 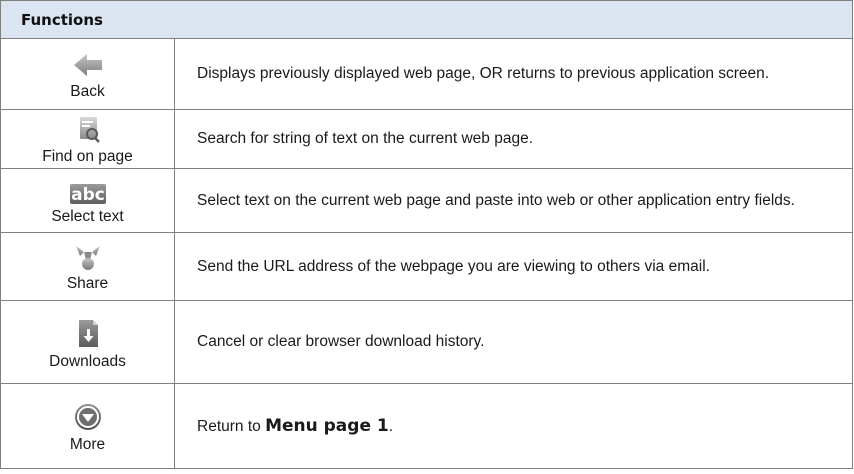 What do you see at coordinates (87, 283) in the screenshot?
I see `icon-label: Share` at bounding box center [87, 283].